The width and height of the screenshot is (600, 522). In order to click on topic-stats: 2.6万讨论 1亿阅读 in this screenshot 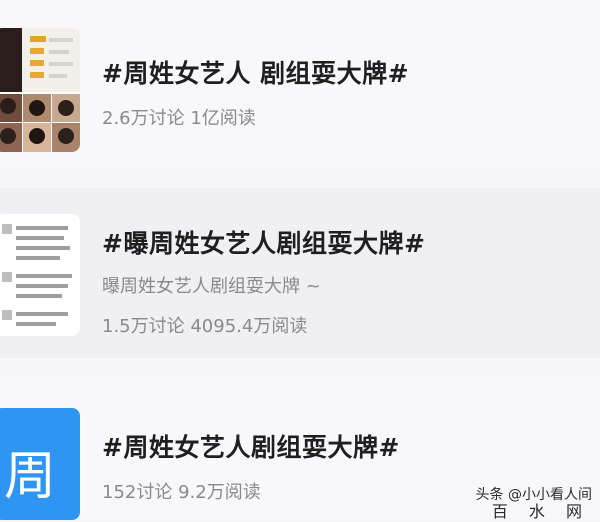, I will do `click(179, 118)`.